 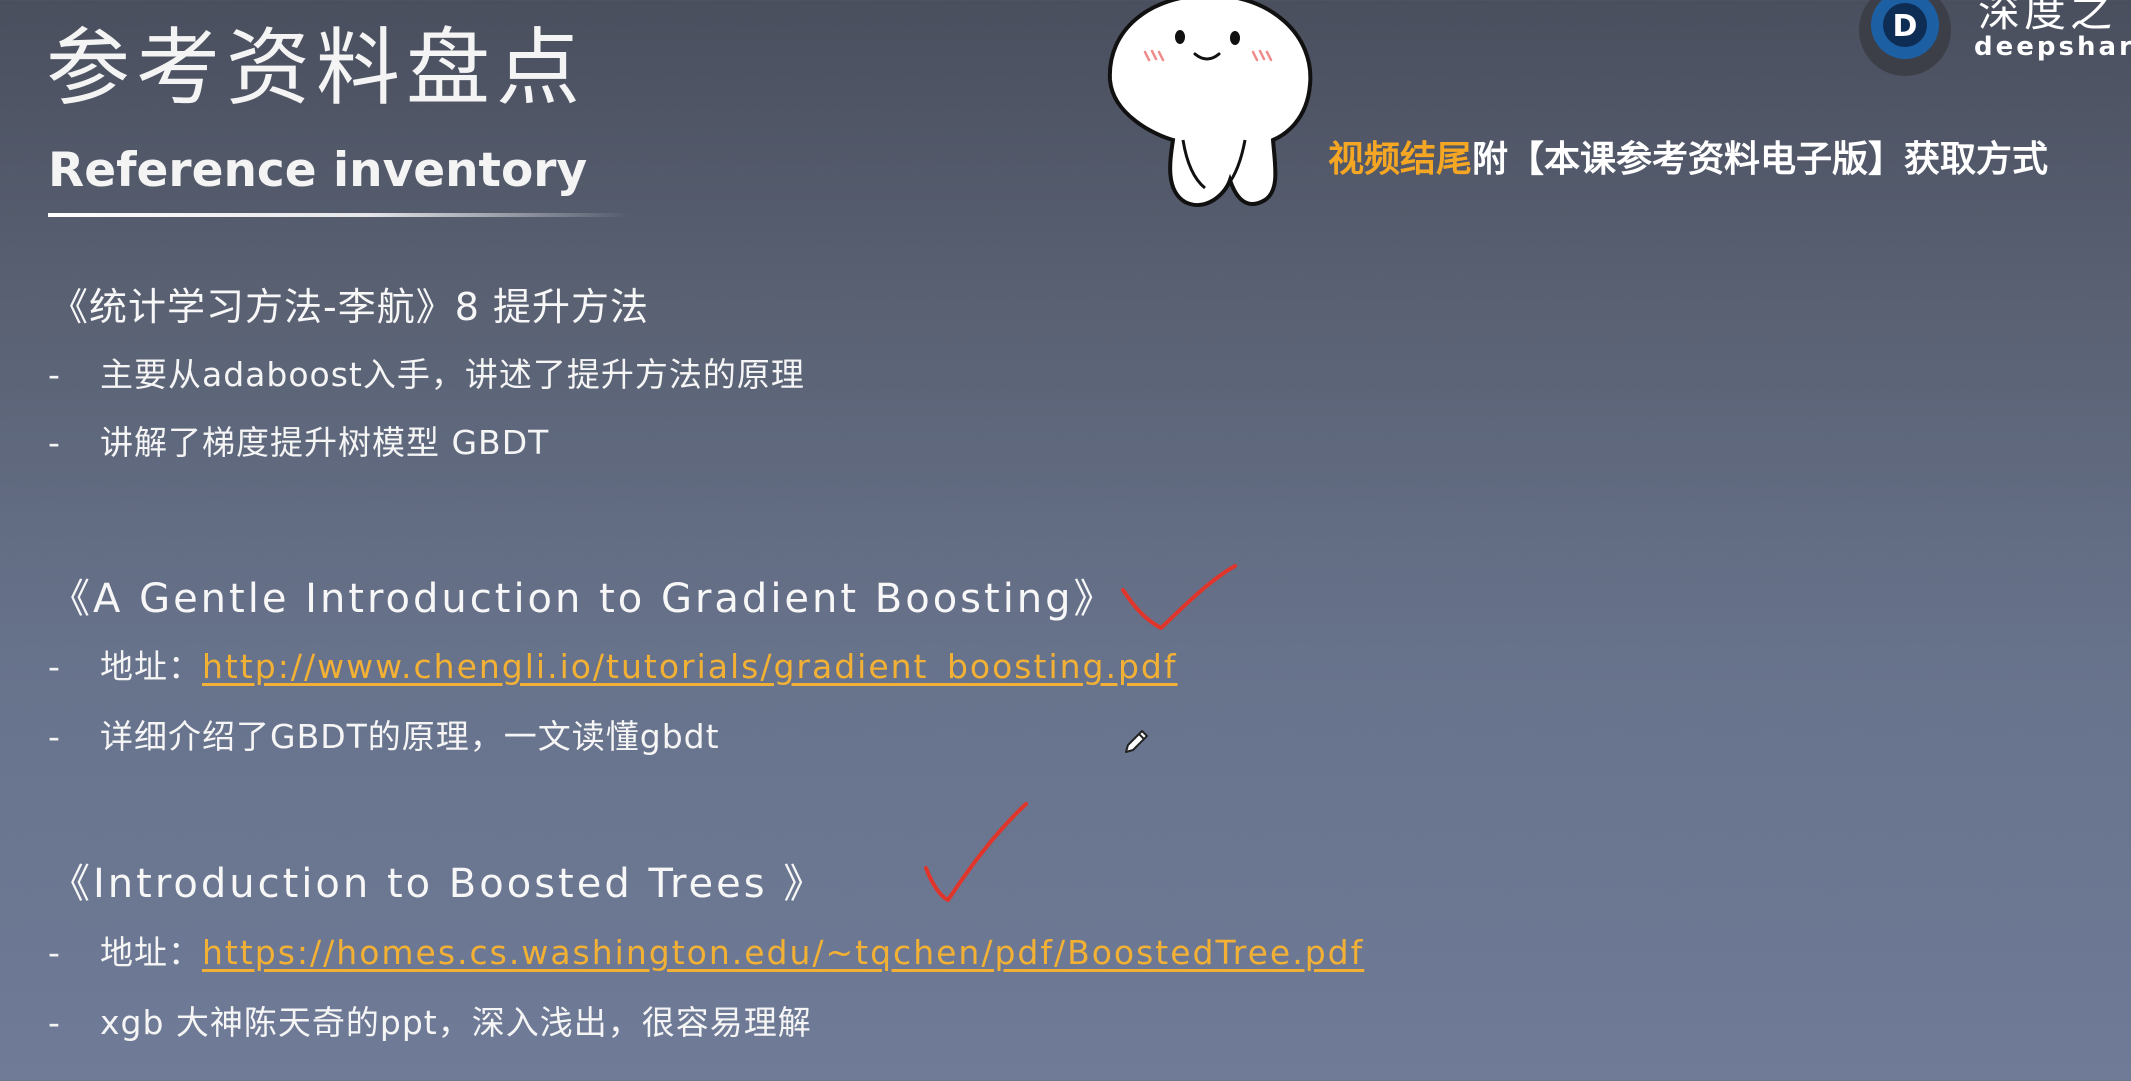 I want to click on list-item: - 主要从adaboost入手，讲述了提升方法的原理, so click(x=426, y=372).